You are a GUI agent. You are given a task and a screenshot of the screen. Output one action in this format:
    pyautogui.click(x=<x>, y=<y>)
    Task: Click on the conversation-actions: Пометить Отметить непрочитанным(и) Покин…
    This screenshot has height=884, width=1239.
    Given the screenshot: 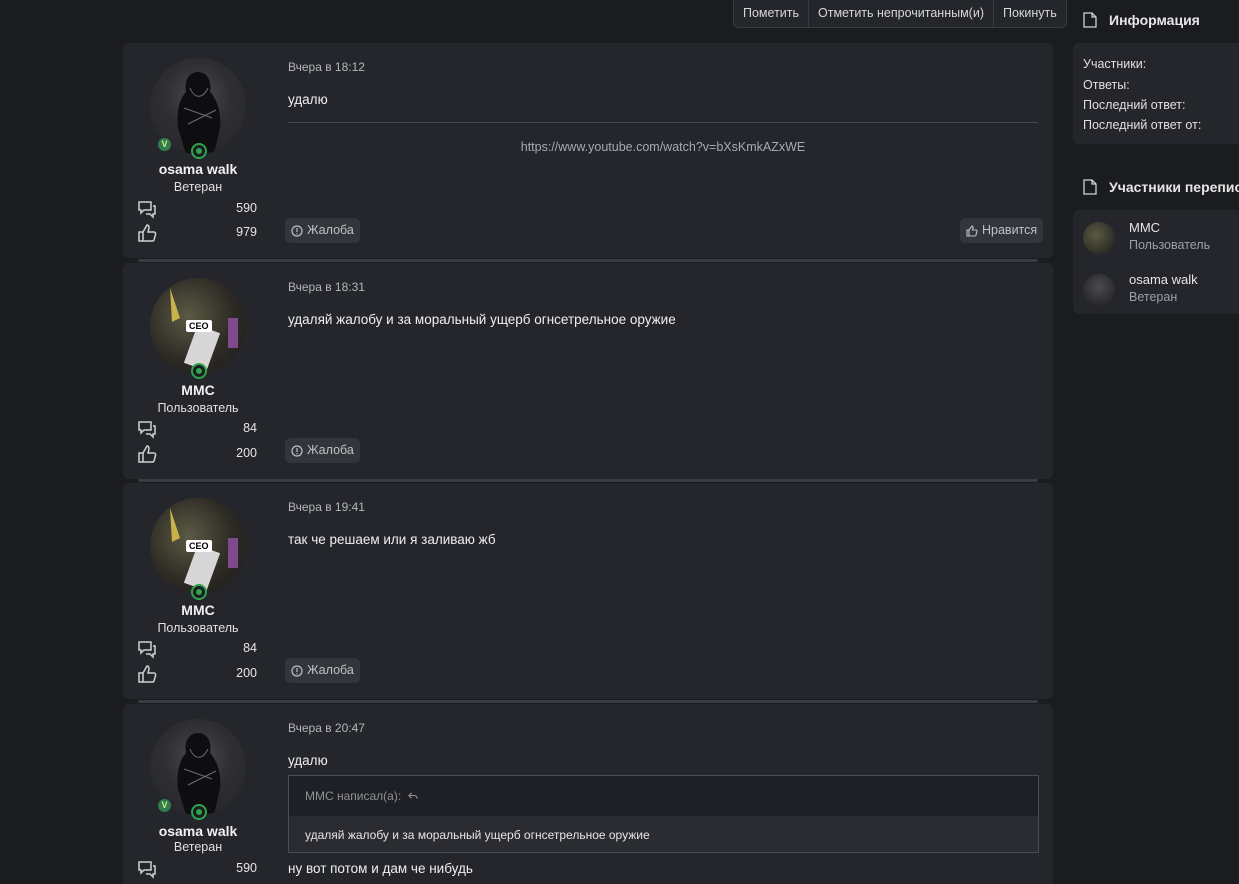 What is the action you would take?
    pyautogui.click(x=900, y=14)
    